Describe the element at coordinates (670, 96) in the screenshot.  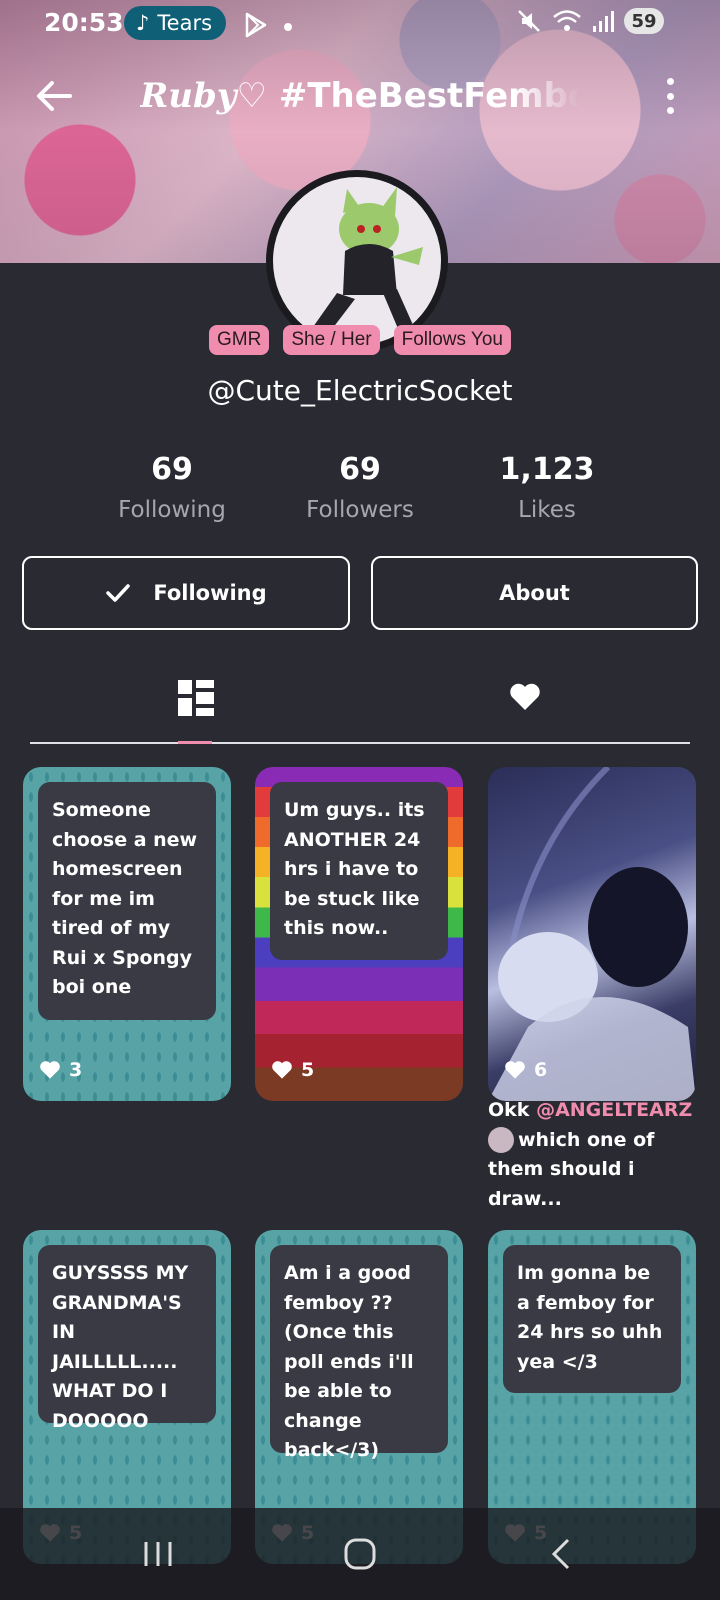
I see `more-options-icon` at that location.